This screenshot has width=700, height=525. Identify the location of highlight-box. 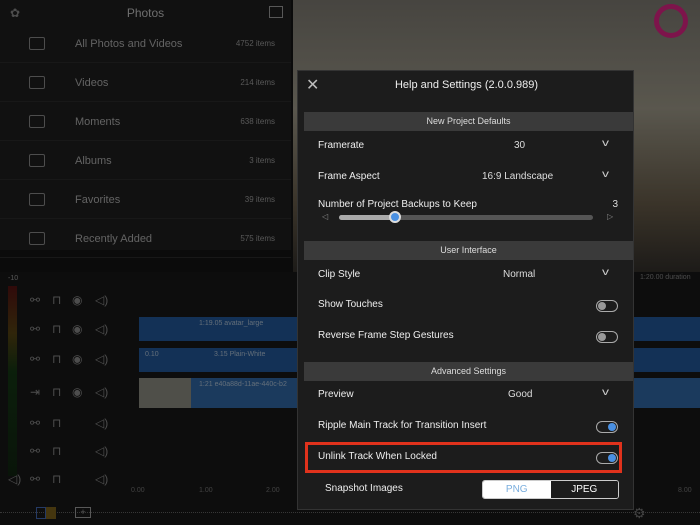
(463, 457).